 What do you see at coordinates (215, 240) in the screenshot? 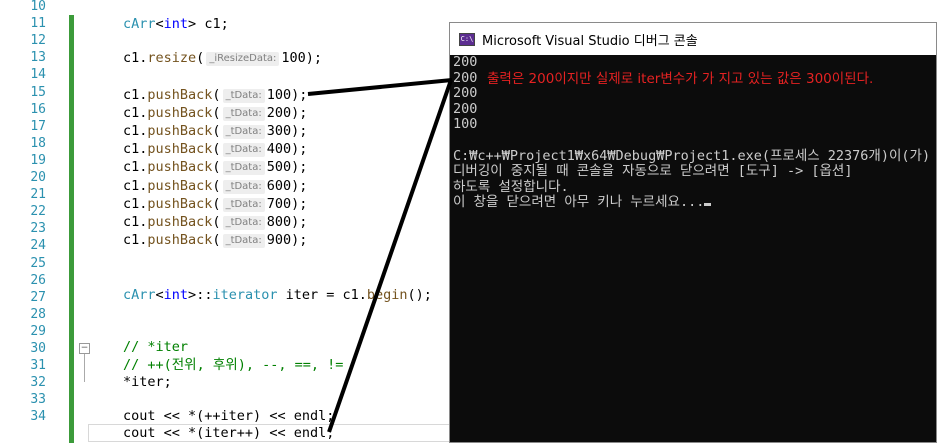
I see `code-line-pushback: c1.pushBack(_tData: 900);` at bounding box center [215, 240].